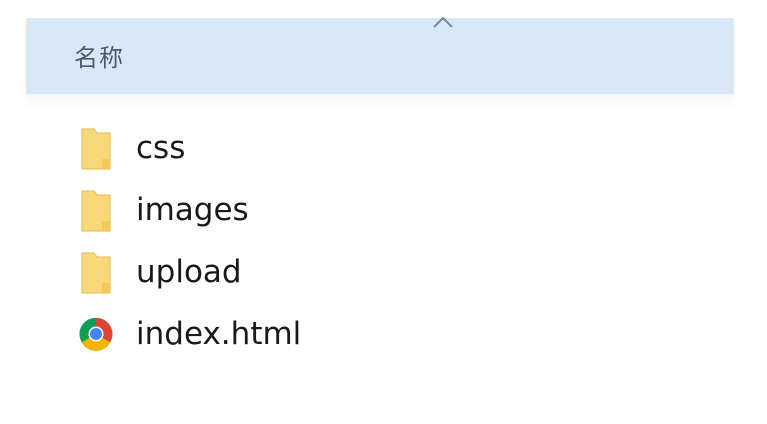 The height and width of the screenshot is (424, 767). I want to click on list-item-index-html: index.html, so click(278, 334).